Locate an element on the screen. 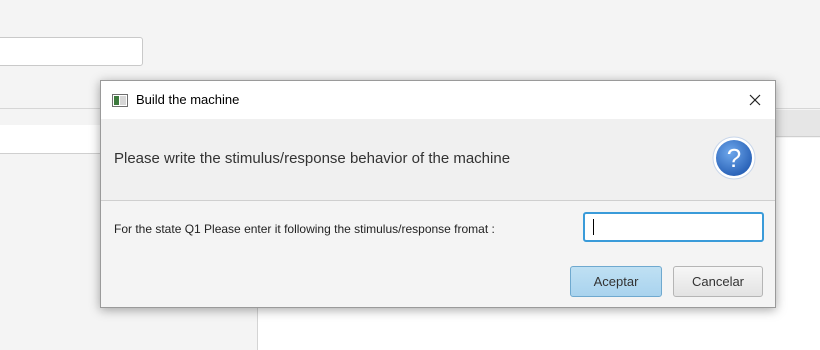  window-app-icon is located at coordinates (120, 100).